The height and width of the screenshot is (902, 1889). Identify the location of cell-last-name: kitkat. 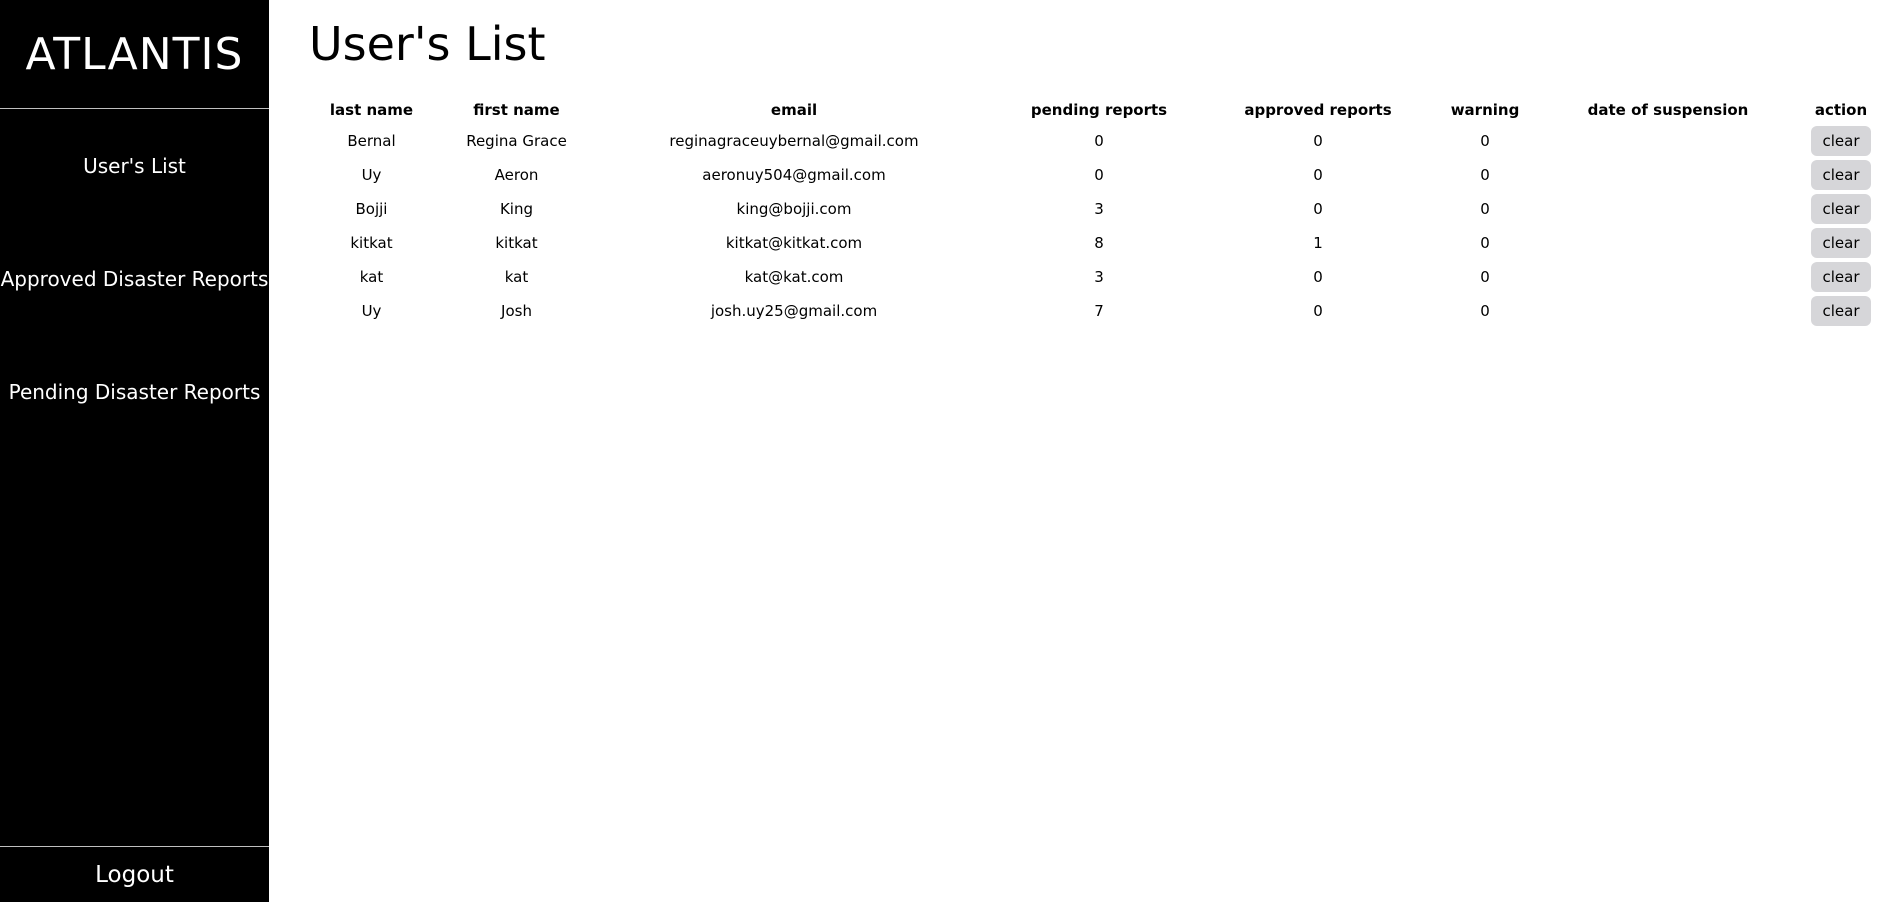
(371, 243).